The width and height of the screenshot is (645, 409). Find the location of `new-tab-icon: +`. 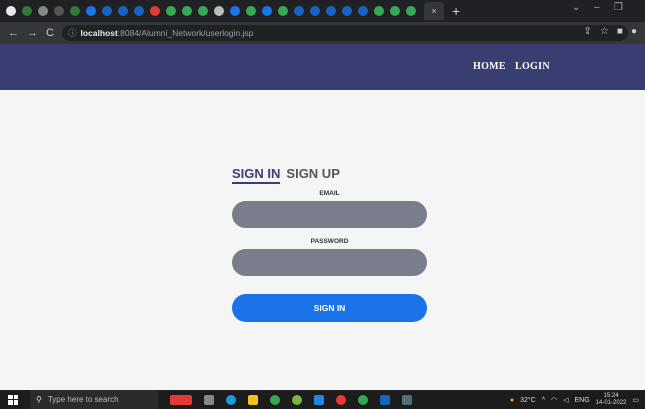

new-tab-icon: + is located at coordinates (456, 11).